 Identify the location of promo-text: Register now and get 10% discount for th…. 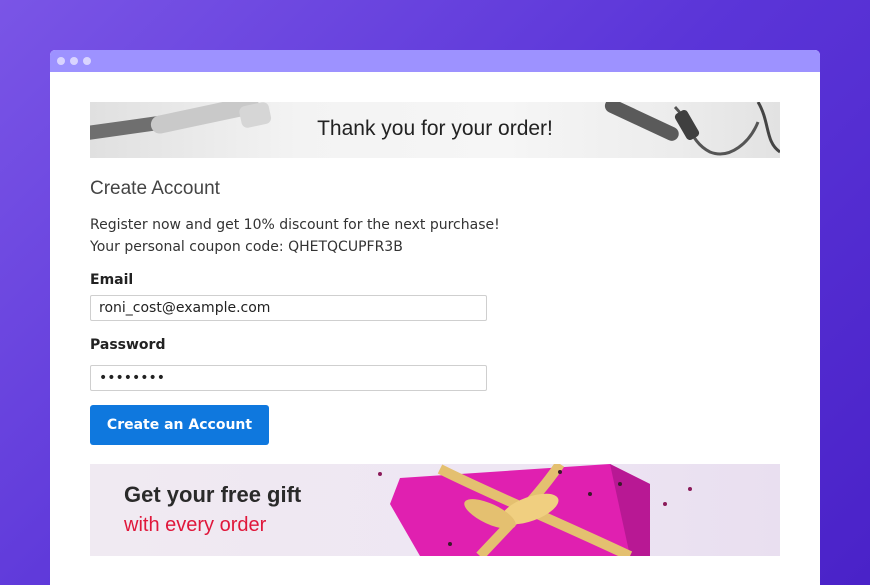
(435, 236).